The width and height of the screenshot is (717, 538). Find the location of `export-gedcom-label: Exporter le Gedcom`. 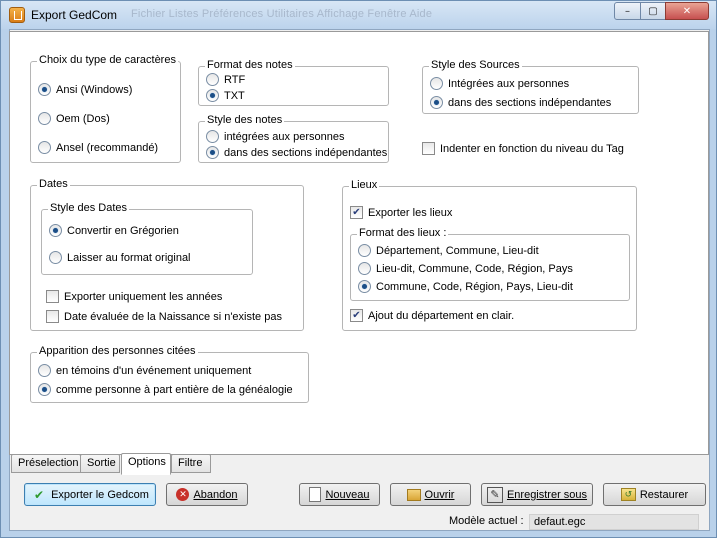

export-gedcom-label: Exporter le Gedcom is located at coordinates (100, 494).